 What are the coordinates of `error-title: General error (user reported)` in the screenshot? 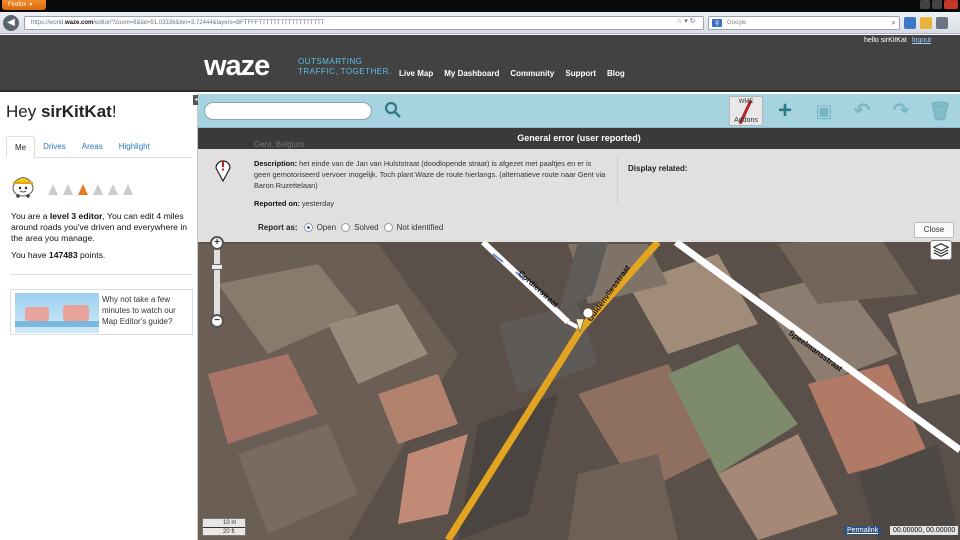 It's located at (579, 138).